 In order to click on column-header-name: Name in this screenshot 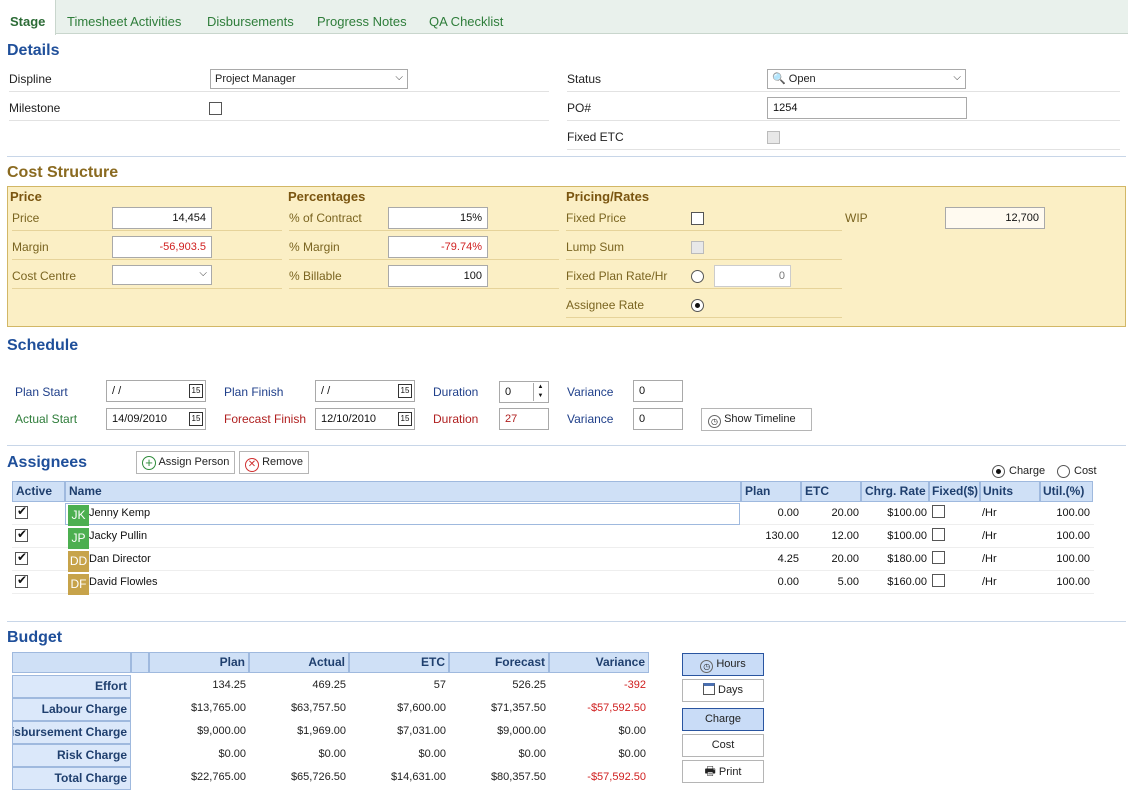, I will do `click(403, 491)`.